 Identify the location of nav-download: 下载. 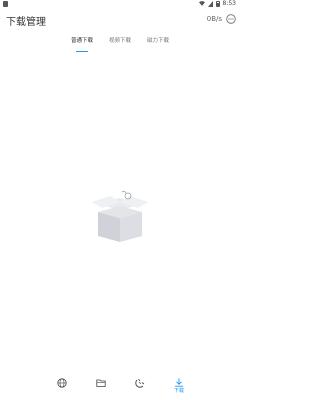
(179, 386).